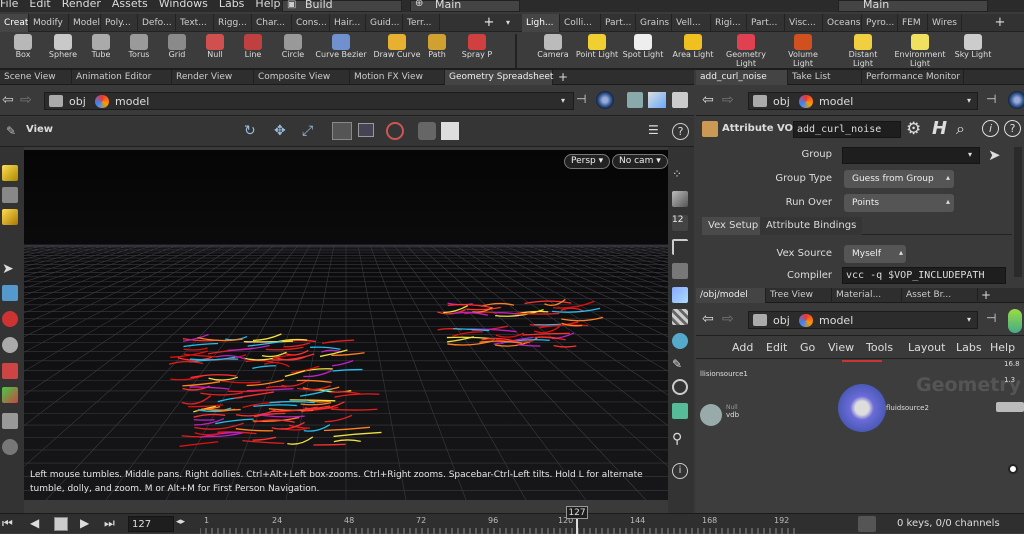 Image resolution: width=1024 pixels, height=534 pixels. Describe the element at coordinates (132, 101) in the screenshot. I see `path-model: model` at that location.